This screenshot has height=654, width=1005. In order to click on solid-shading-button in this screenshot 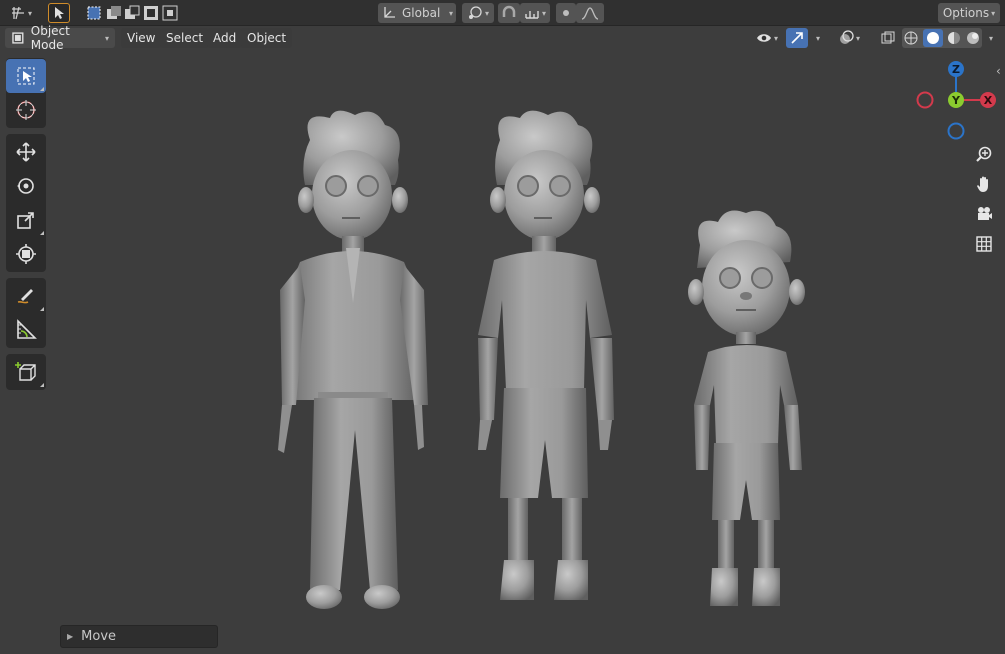, I will do `click(932, 38)`.